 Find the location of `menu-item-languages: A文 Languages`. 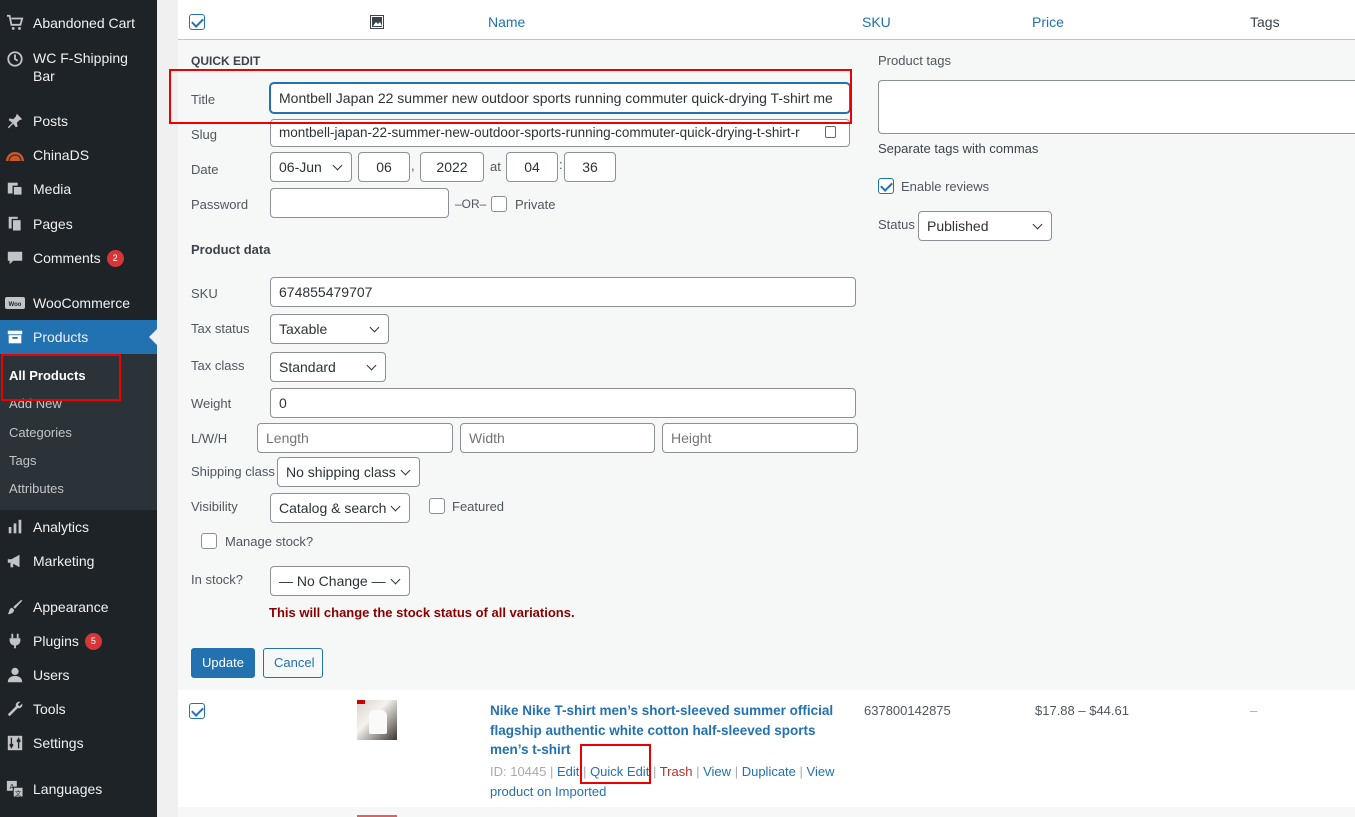

menu-item-languages: A文 Languages is located at coordinates (78, 789).